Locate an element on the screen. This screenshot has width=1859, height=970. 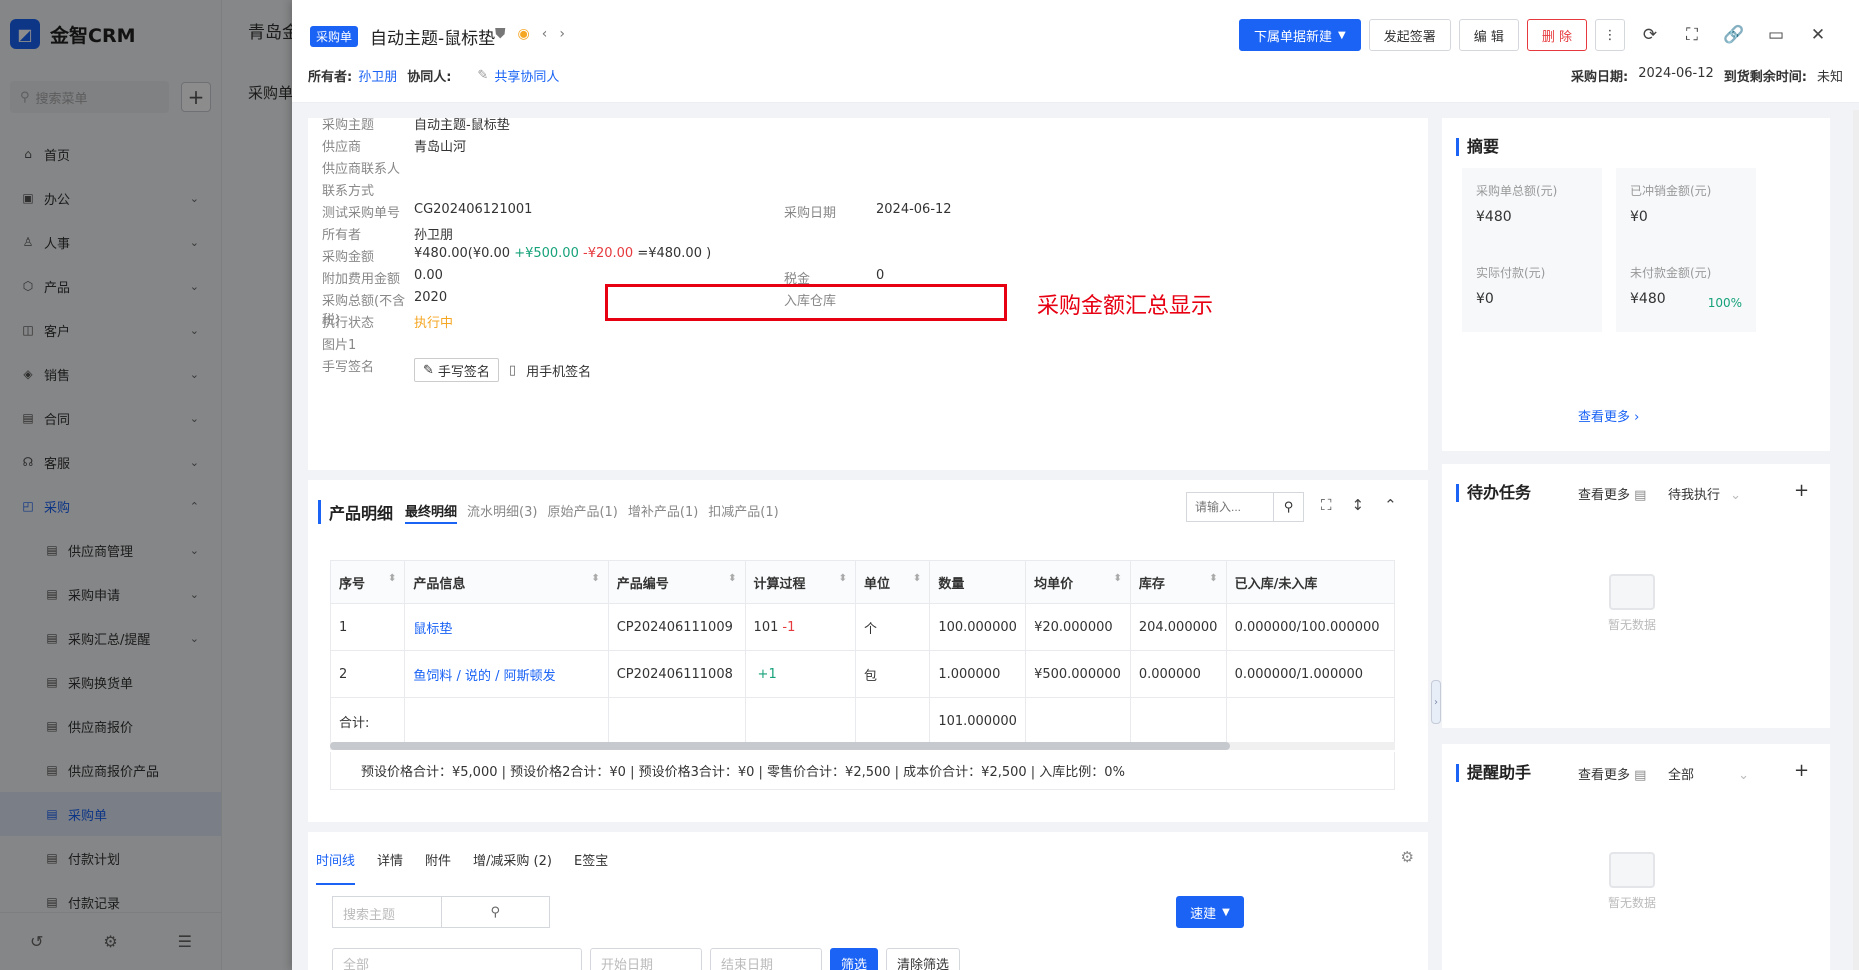
table-cell: 101 -1 is located at coordinates (800, 627).